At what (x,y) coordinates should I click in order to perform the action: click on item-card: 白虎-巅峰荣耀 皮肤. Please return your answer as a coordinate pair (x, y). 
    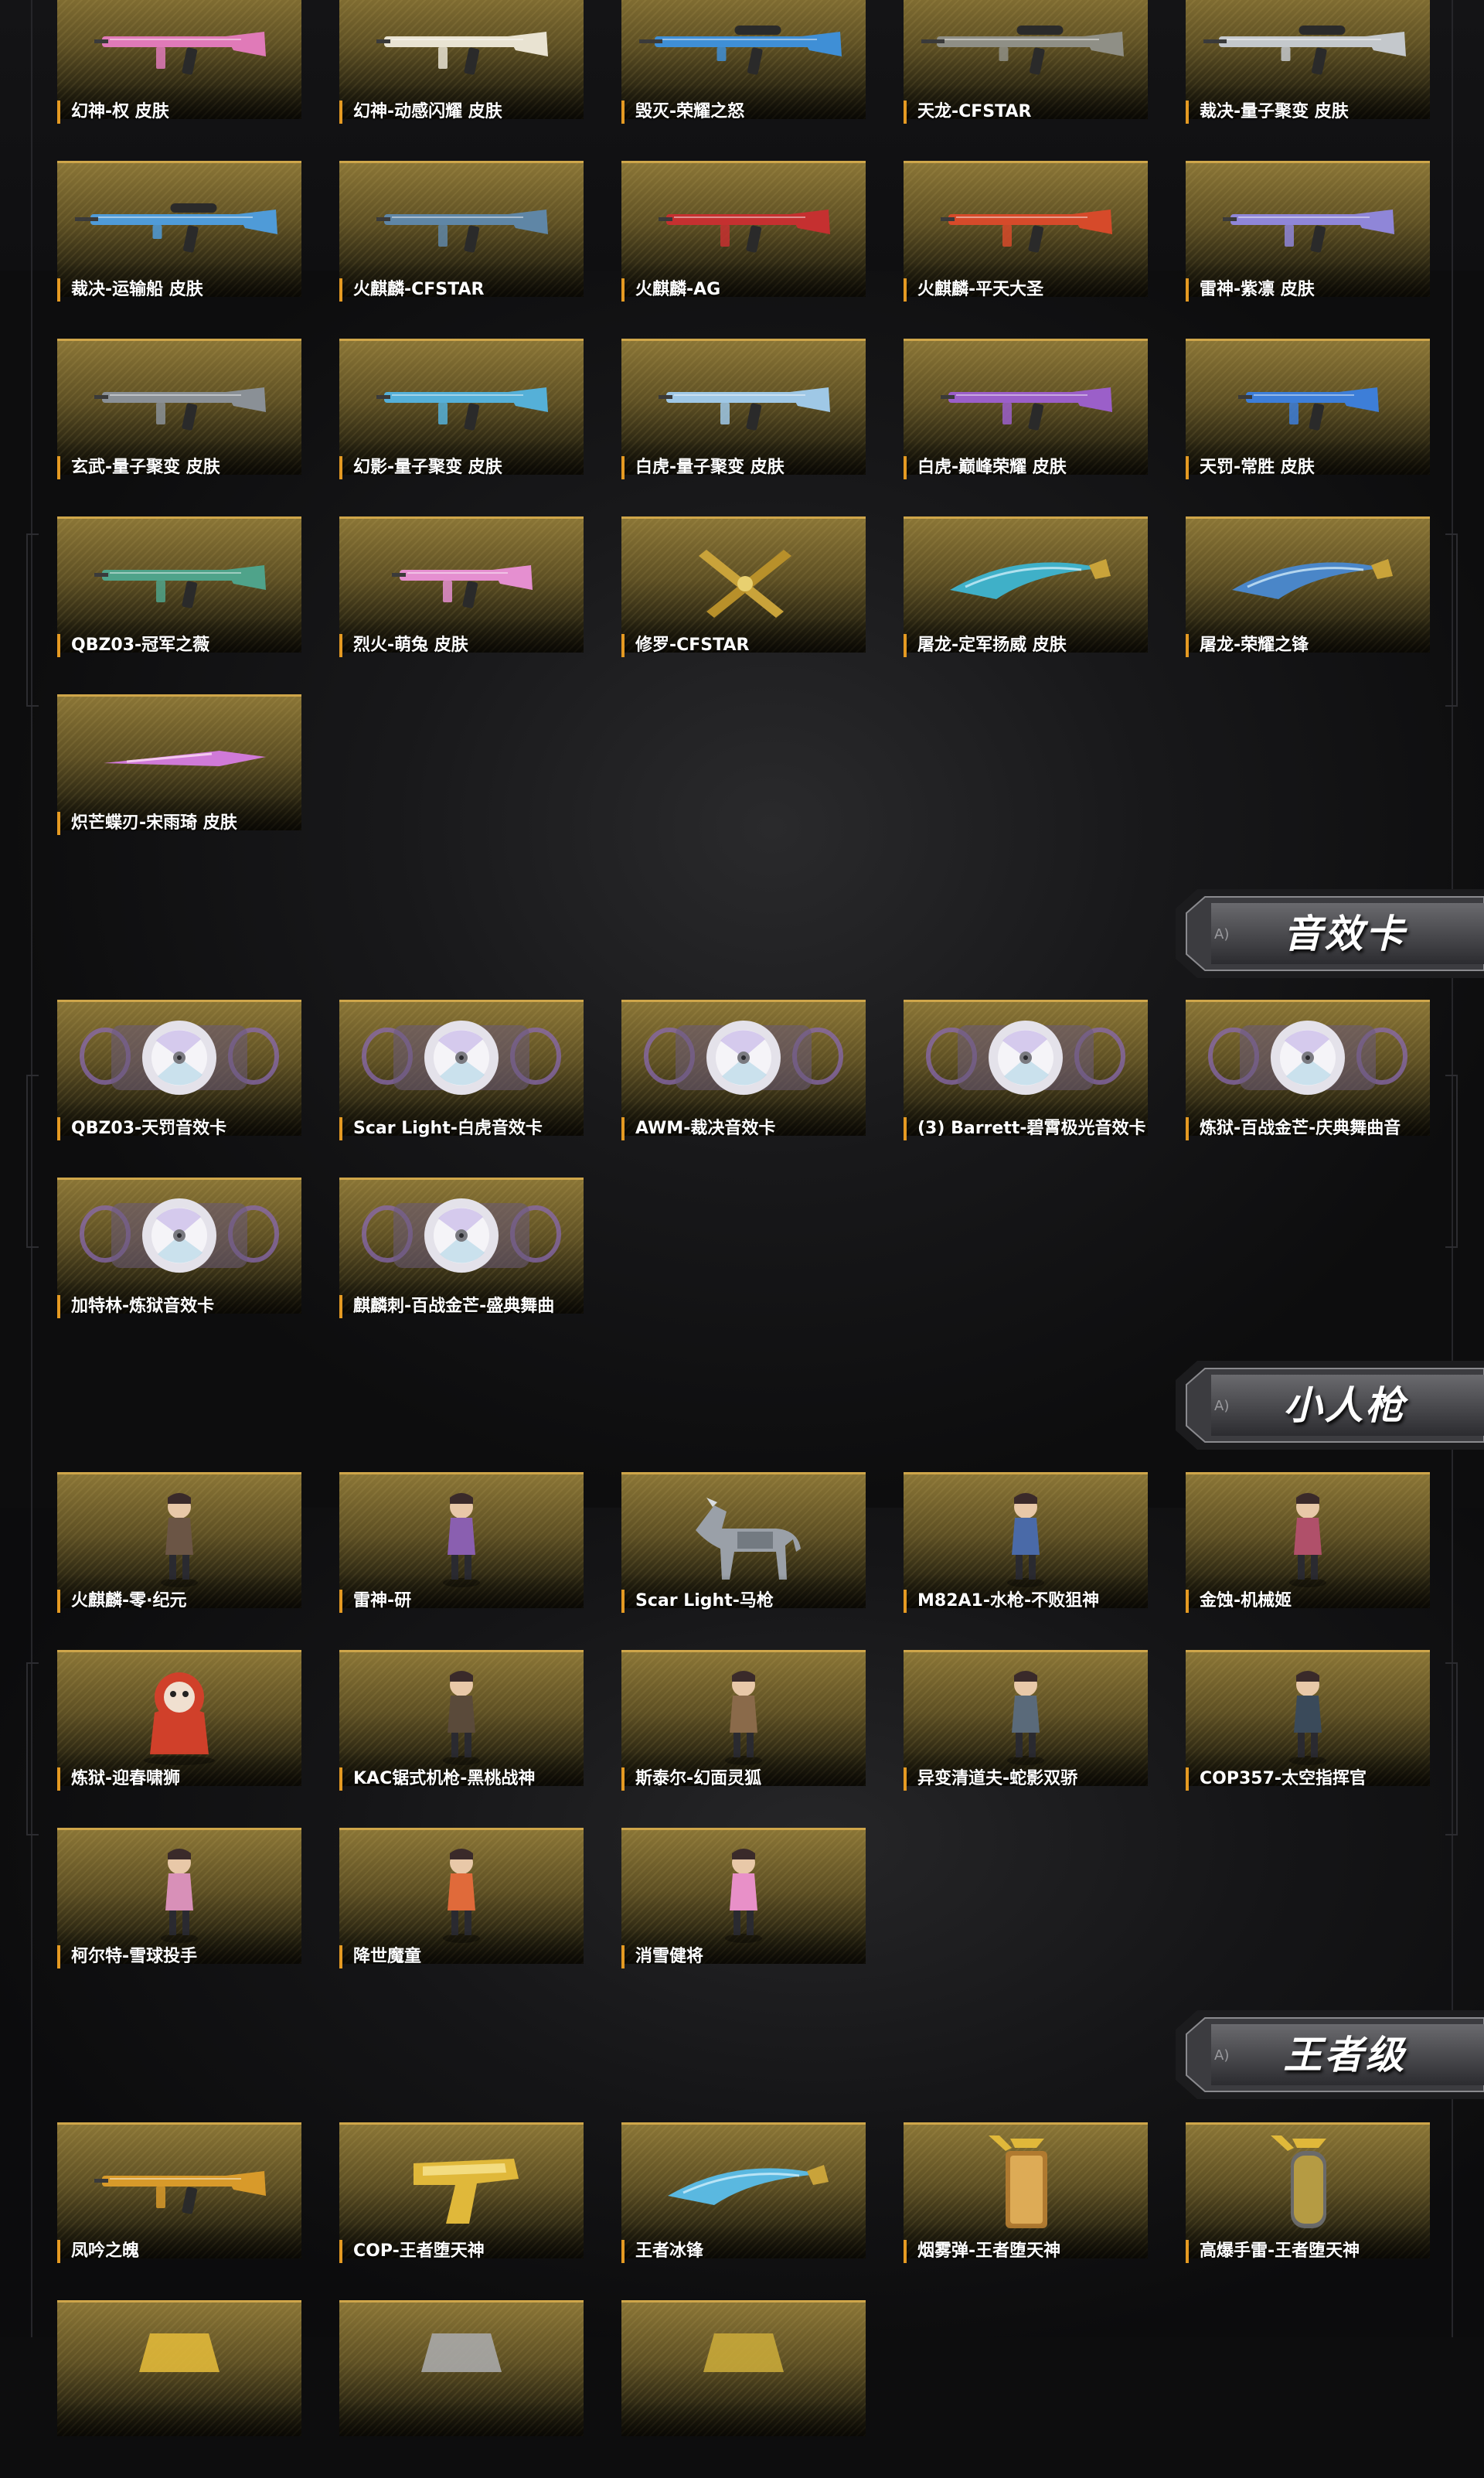
    Looking at the image, I should click on (1026, 428).